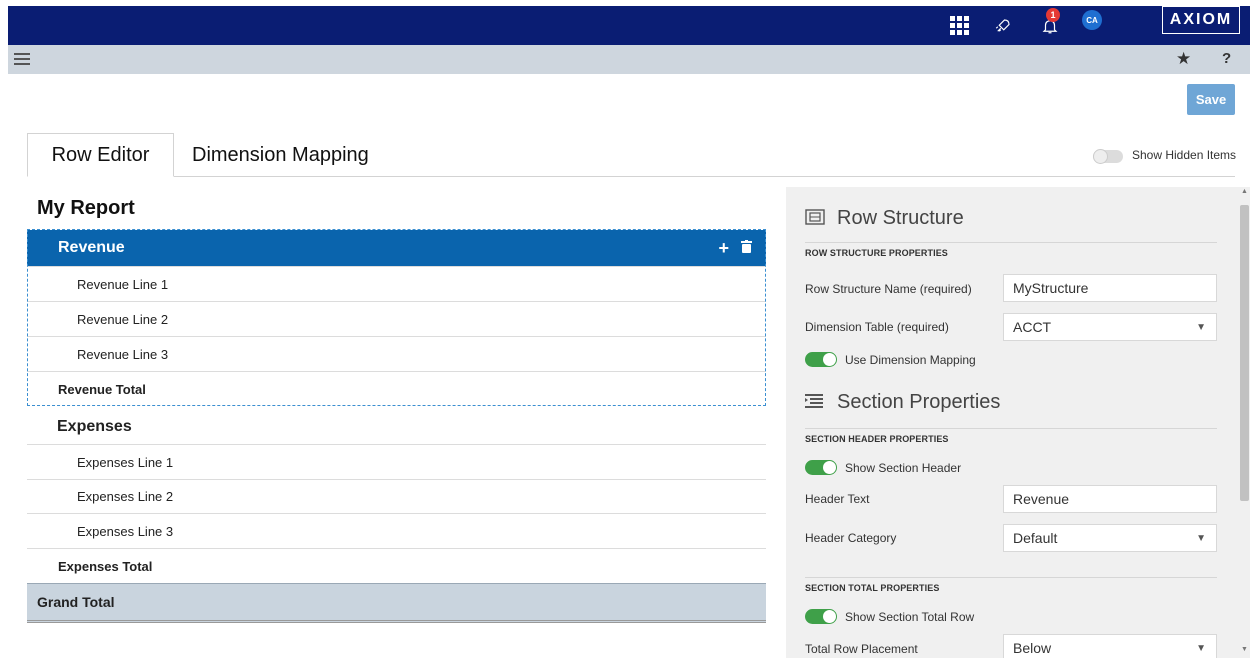  I want to click on row-structure-title: Row Structure, so click(900, 218).